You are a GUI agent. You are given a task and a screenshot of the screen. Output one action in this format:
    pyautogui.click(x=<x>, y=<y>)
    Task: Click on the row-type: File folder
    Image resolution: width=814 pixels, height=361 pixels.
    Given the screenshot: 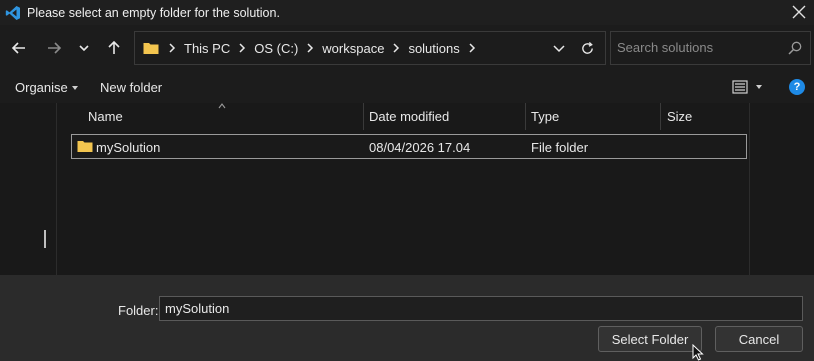 What is the action you would take?
    pyautogui.click(x=560, y=147)
    